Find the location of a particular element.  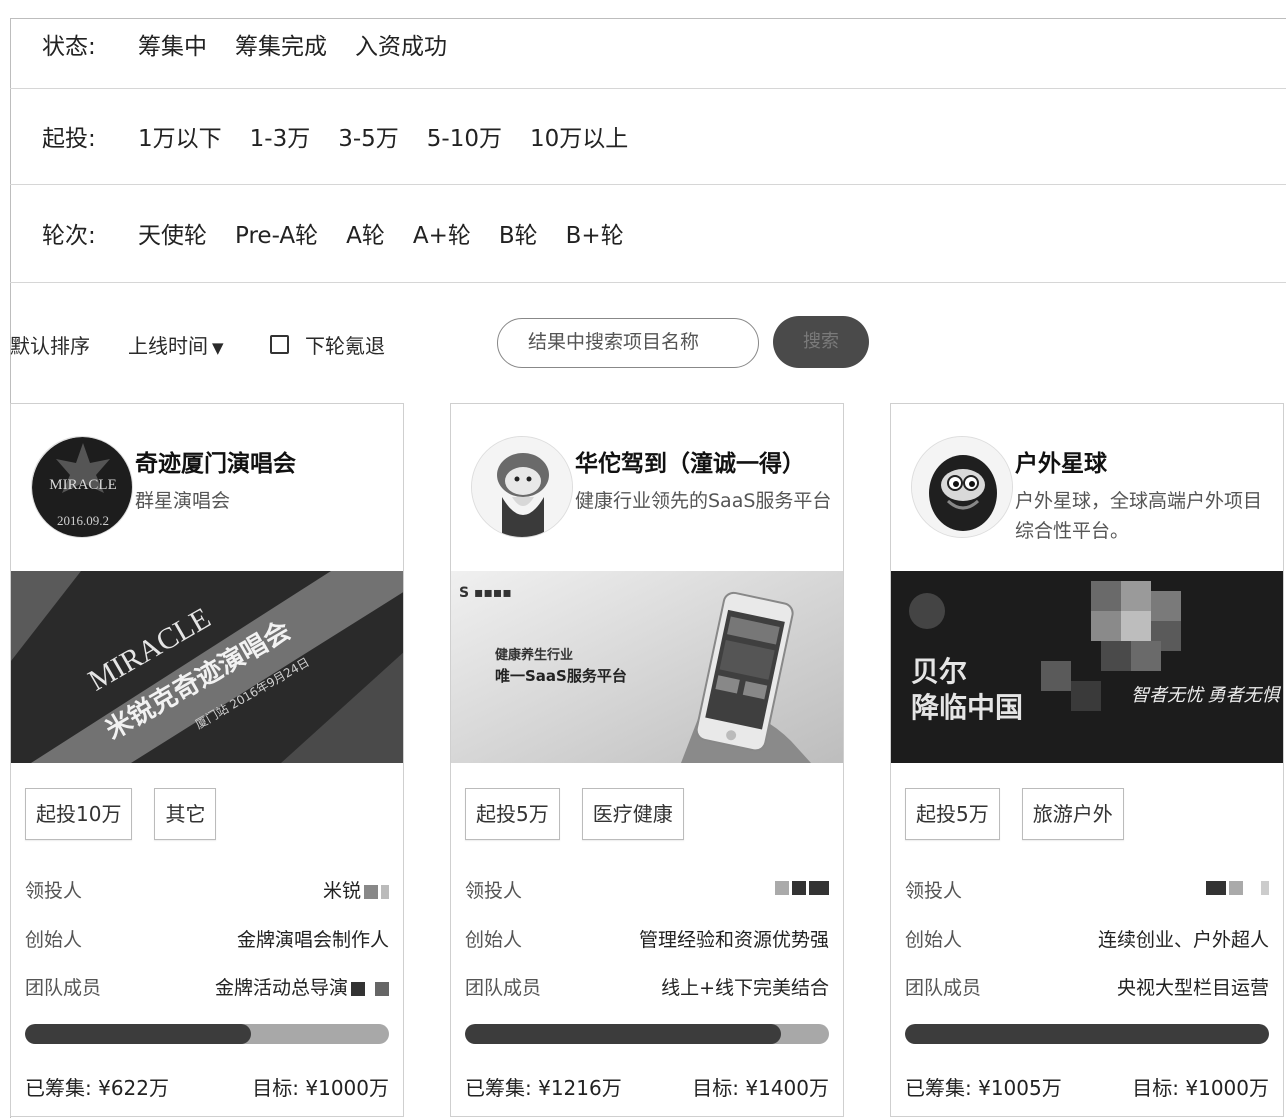

sort-by-time: 上线时间 ▼ is located at coordinates (176, 344).